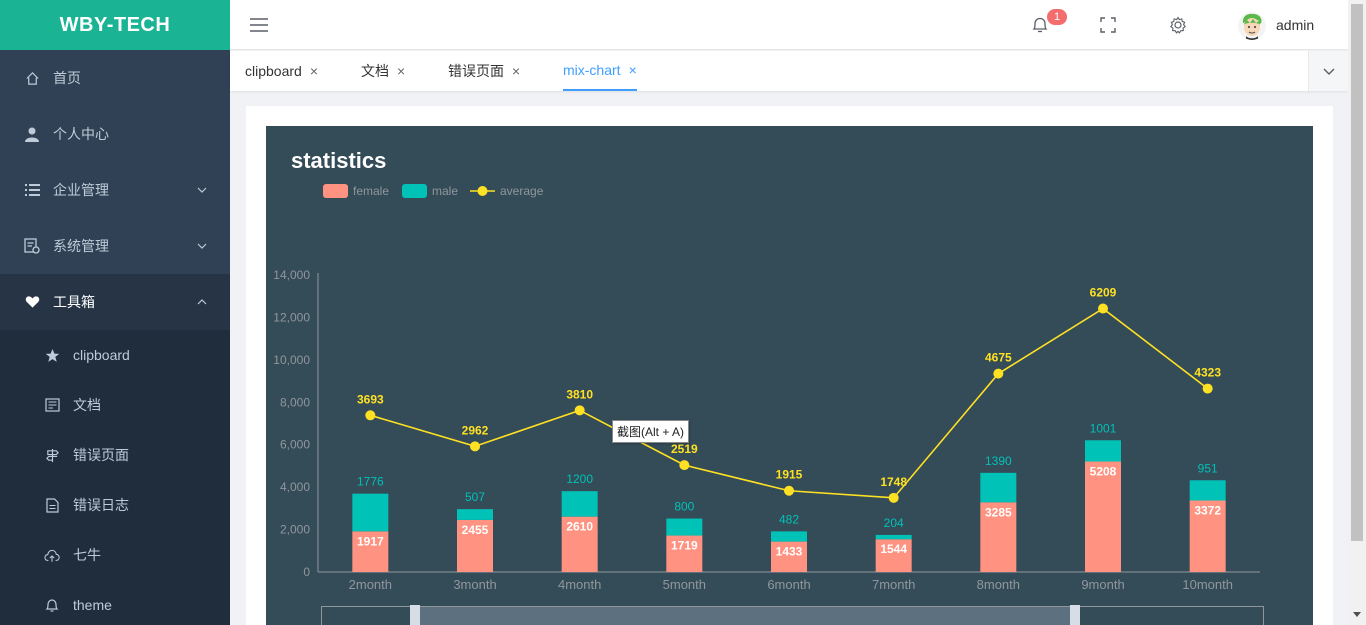  What do you see at coordinates (788, 584) in the screenshot?
I see `x-tick-label: 6month` at bounding box center [788, 584].